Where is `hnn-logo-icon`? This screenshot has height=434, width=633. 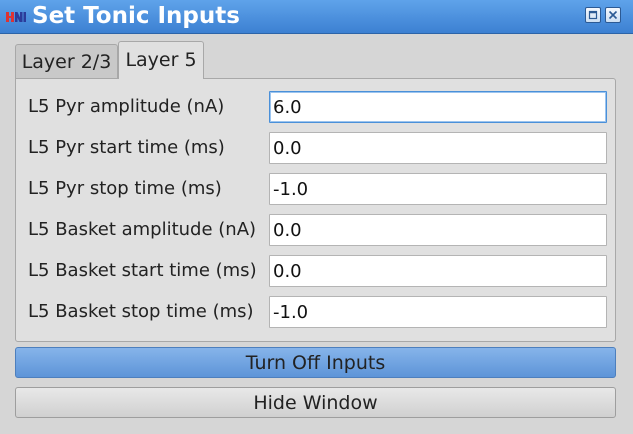 hnn-logo-icon is located at coordinates (16, 17).